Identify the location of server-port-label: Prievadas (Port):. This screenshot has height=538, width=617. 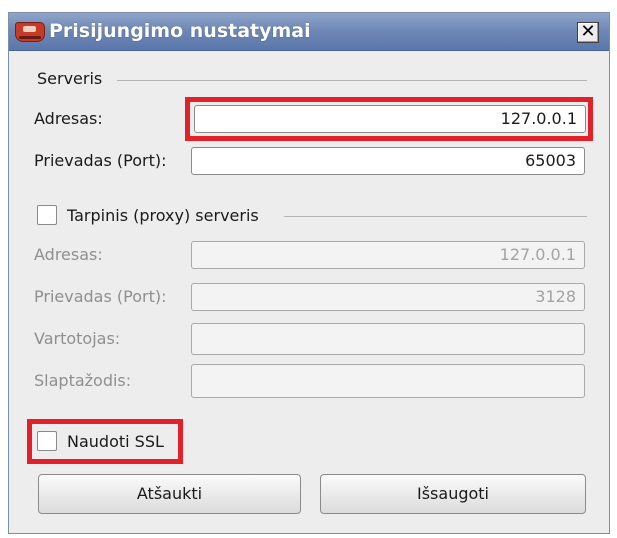
(100, 160).